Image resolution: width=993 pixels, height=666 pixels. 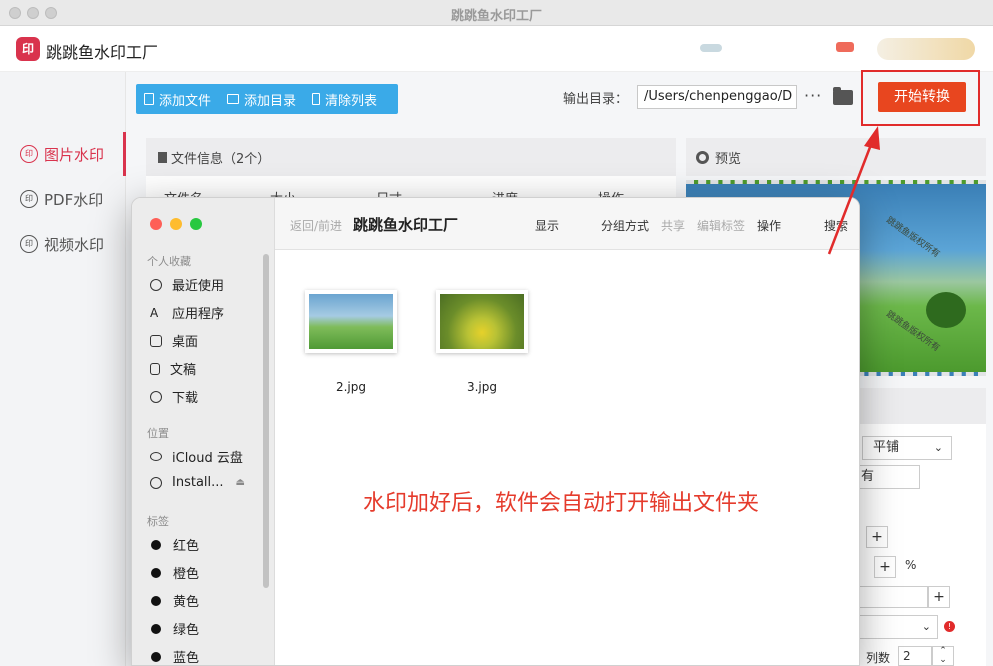 I want to click on sidebar-item-label: 橙色, so click(x=186, y=574).